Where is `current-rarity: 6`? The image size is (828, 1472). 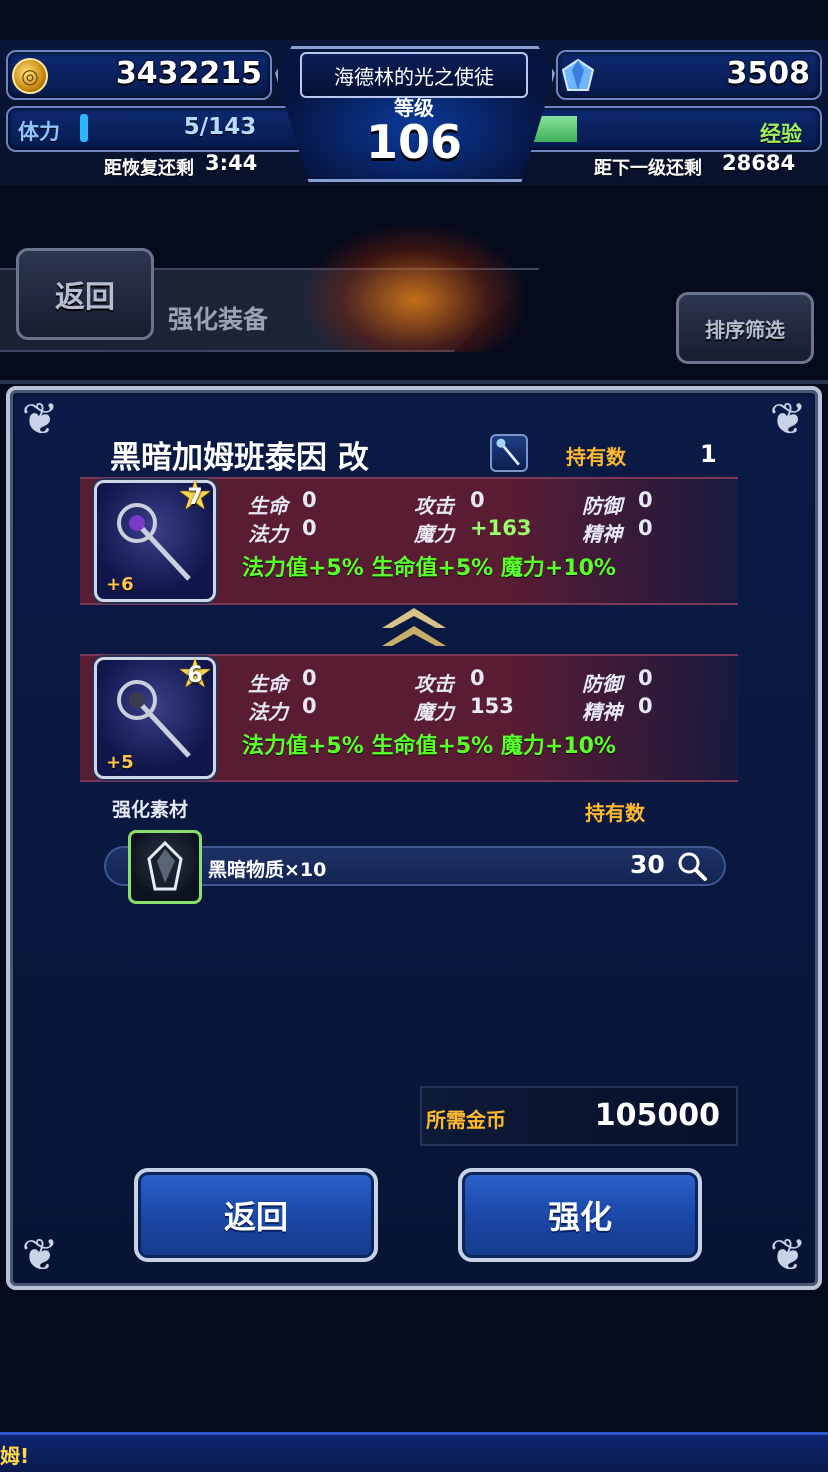 current-rarity: 6 is located at coordinates (195, 675).